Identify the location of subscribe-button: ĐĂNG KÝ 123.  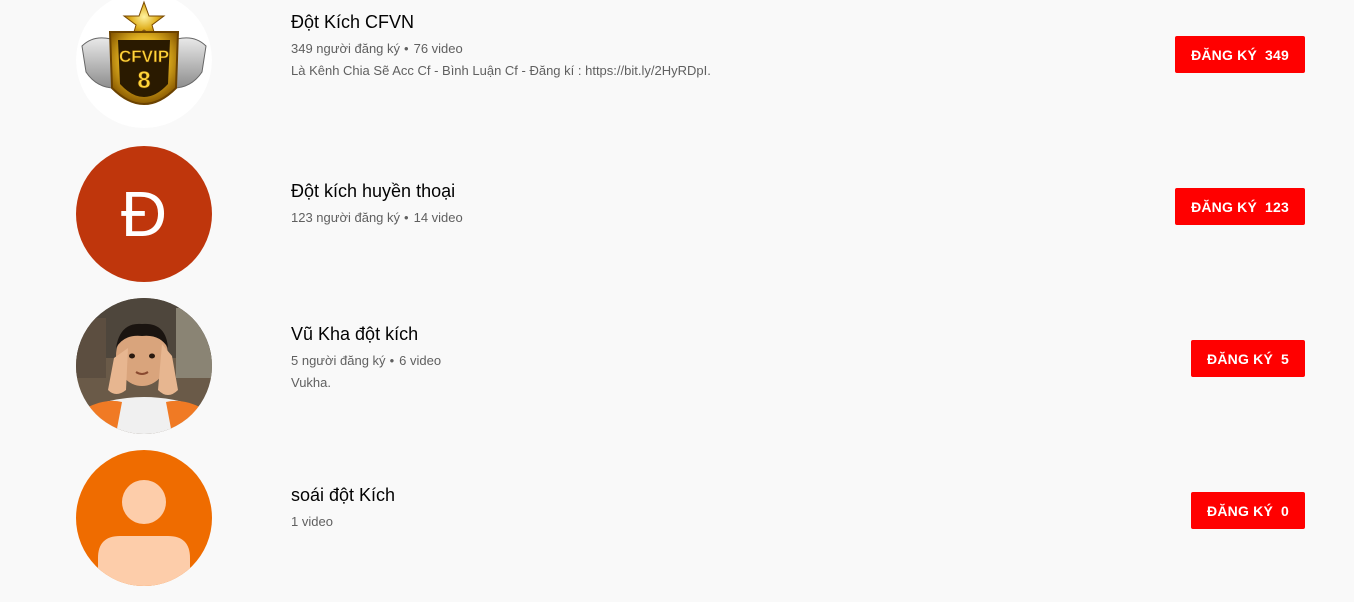
(1240, 206).